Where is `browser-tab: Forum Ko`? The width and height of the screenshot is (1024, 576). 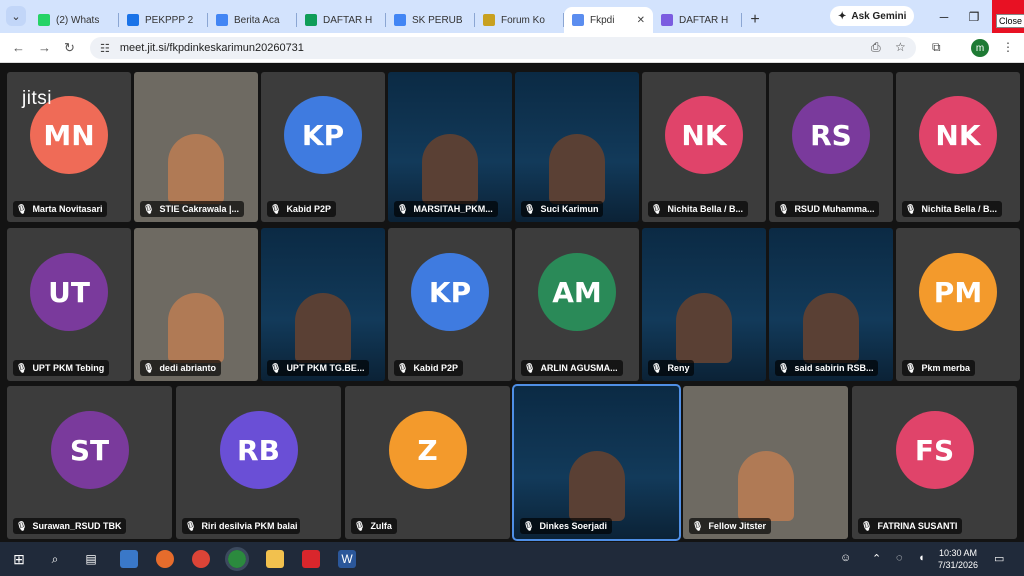 browser-tab: Forum Ko is located at coordinates (519, 20).